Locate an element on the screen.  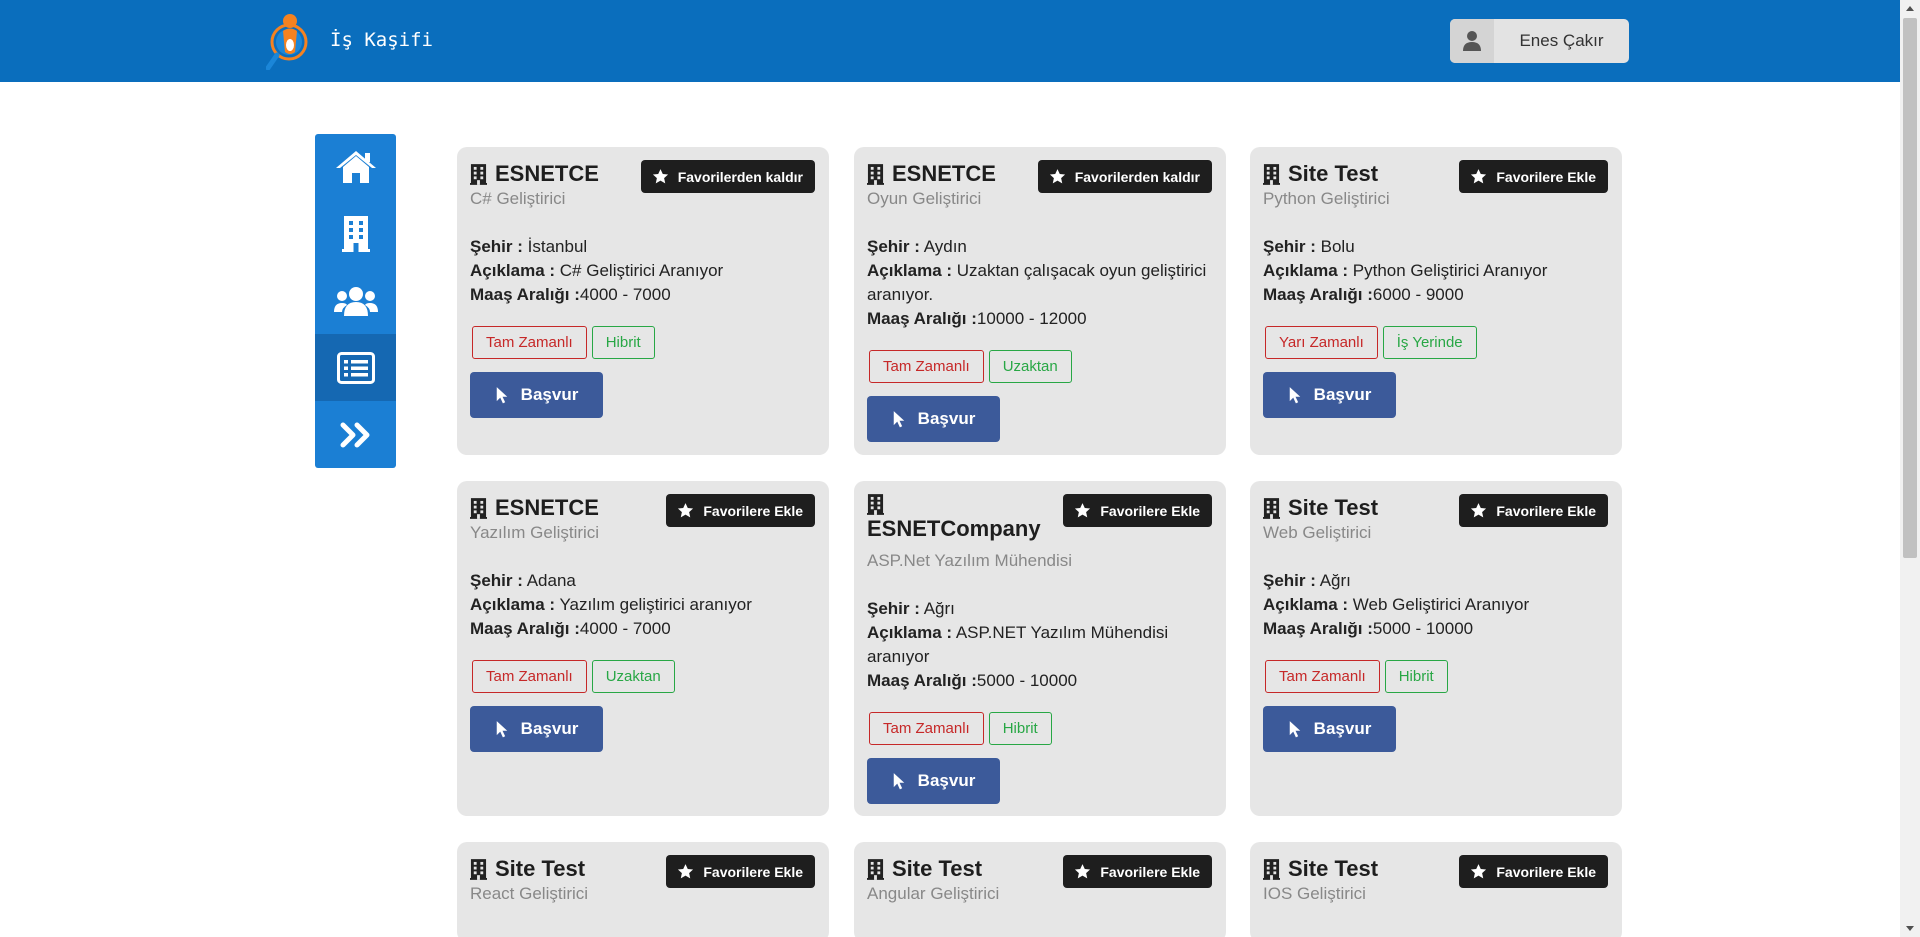
users-icon is located at coordinates (355, 301).